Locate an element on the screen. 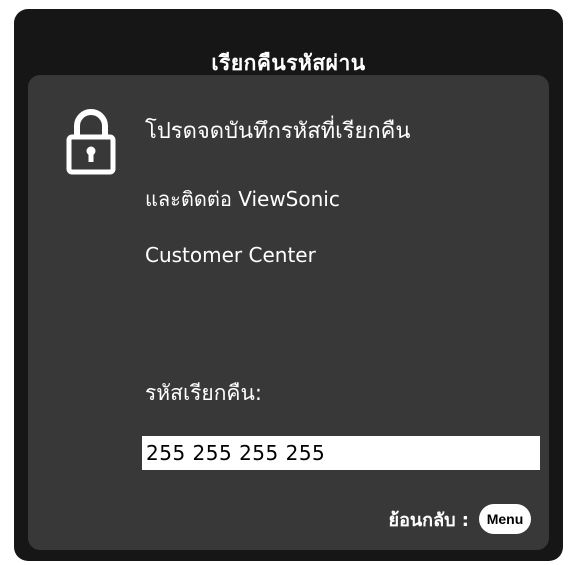  message-line-1: โปรดจดบันทึกรหัสที่เรียกคืน is located at coordinates (278, 131).